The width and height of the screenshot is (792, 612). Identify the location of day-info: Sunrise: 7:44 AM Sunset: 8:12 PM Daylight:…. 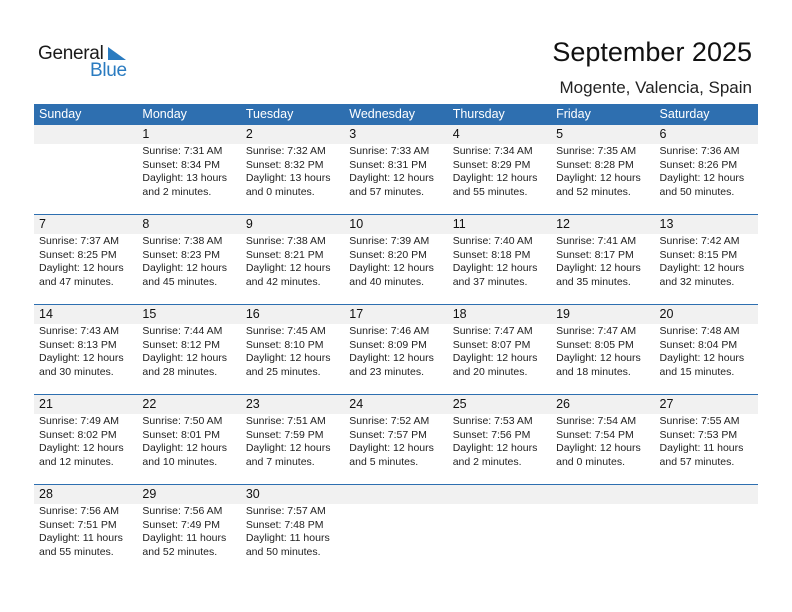
(188, 351).